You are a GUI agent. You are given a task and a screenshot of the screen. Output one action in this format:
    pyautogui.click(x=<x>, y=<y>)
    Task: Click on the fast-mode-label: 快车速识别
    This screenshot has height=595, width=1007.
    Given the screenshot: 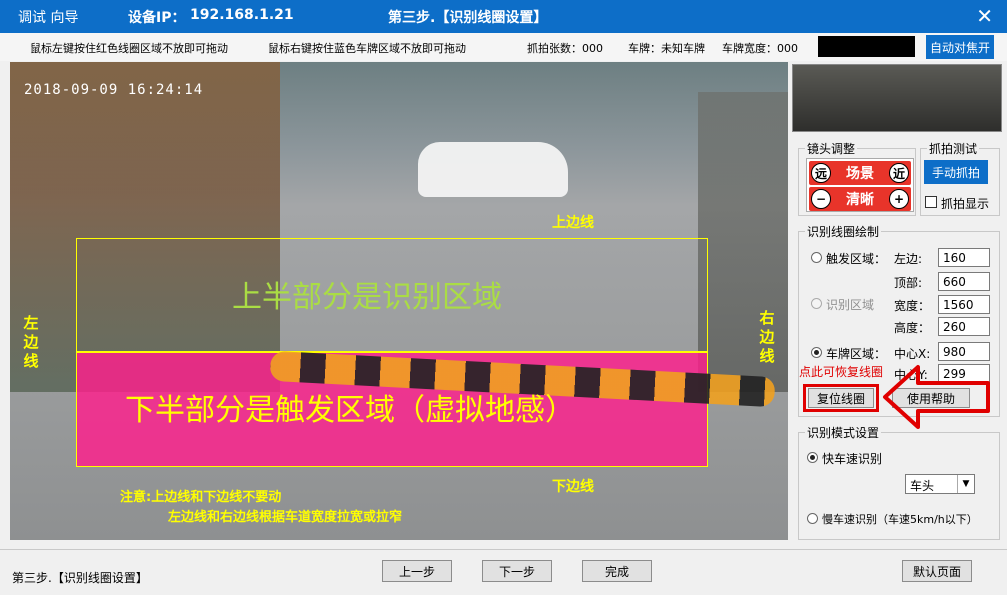 What is the action you would take?
    pyautogui.click(x=852, y=459)
    